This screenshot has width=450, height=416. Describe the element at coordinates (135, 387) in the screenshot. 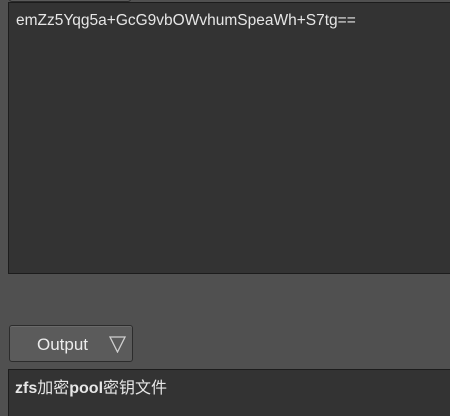

I see `output-text-part: 密钥文件` at that location.